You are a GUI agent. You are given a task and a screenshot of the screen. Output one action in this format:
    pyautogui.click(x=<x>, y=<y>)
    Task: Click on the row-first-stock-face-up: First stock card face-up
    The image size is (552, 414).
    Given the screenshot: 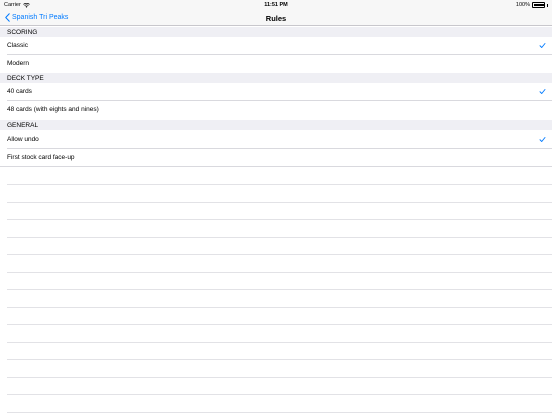 What is the action you would take?
    pyautogui.click(x=276, y=157)
    